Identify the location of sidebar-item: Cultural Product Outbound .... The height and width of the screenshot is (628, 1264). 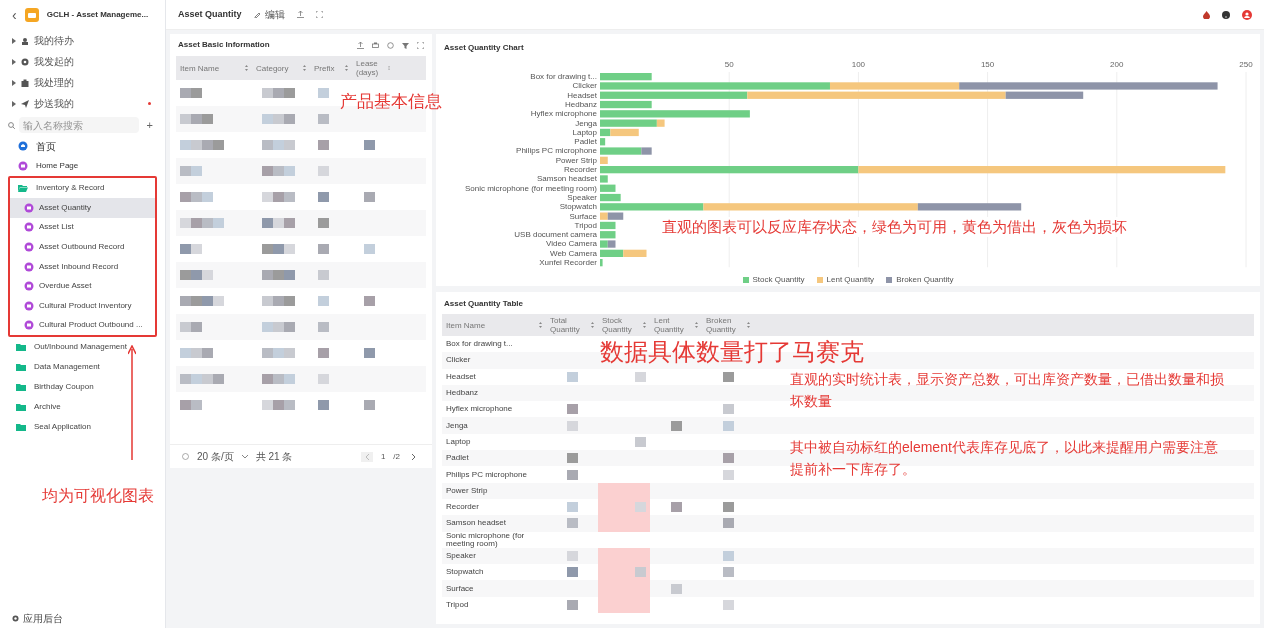
(82, 325).